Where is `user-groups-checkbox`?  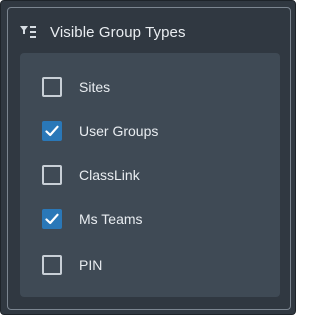 user-groups-checkbox is located at coordinates (52, 131).